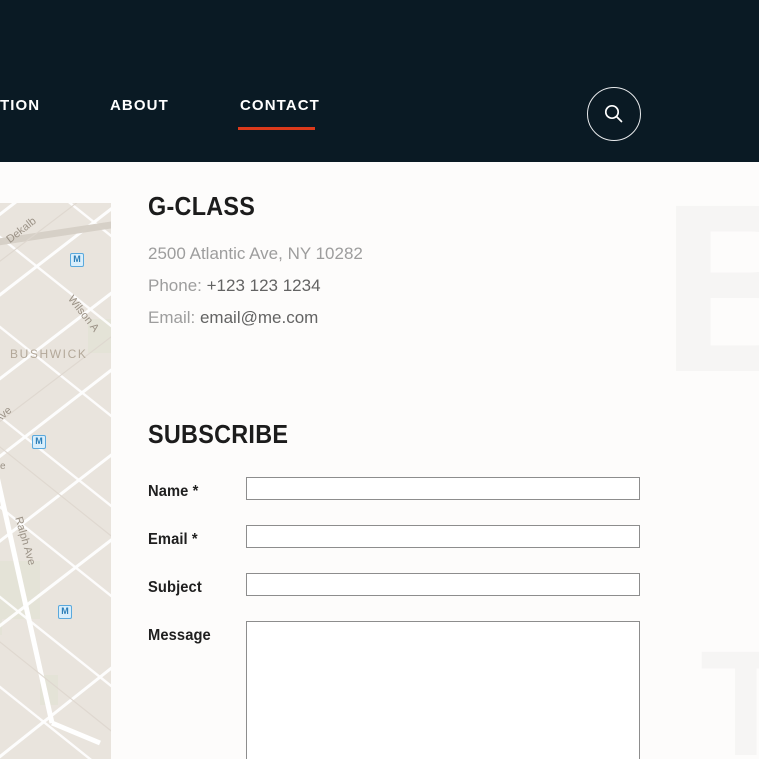  Describe the element at coordinates (168, 491) in the screenshot. I see `form-label-text: Name` at that location.